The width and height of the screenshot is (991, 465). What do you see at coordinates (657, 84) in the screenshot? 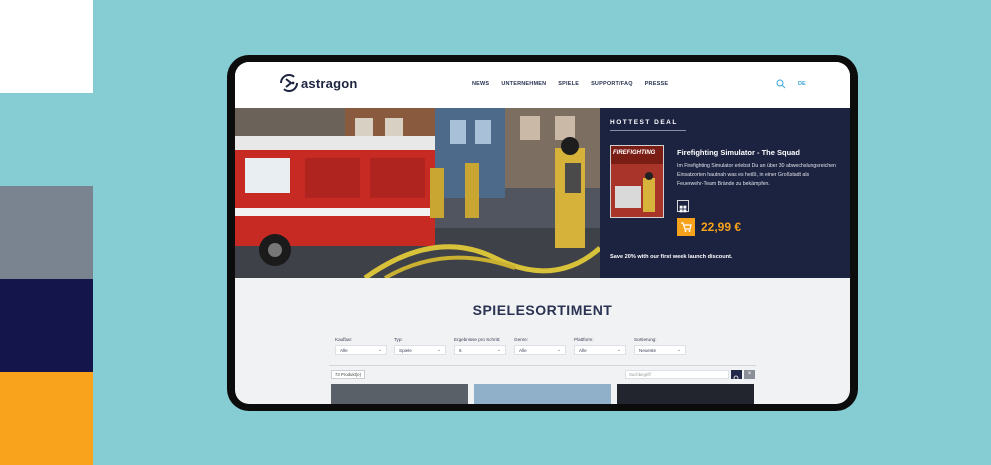
I see `nav-item-presse: PRESSE` at bounding box center [657, 84].